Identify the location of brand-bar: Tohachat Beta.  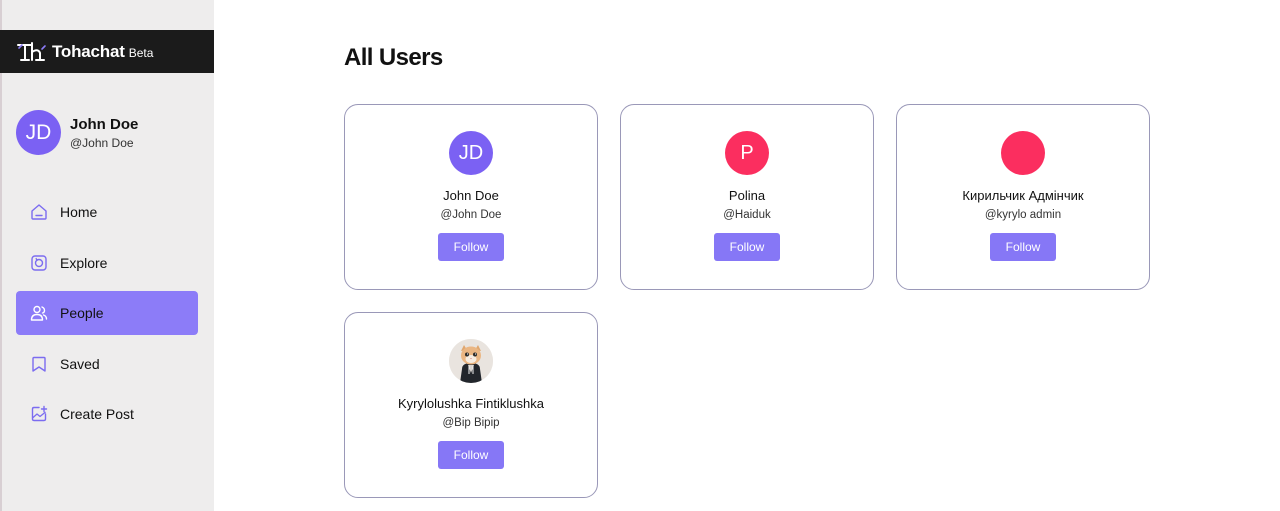
(107, 51).